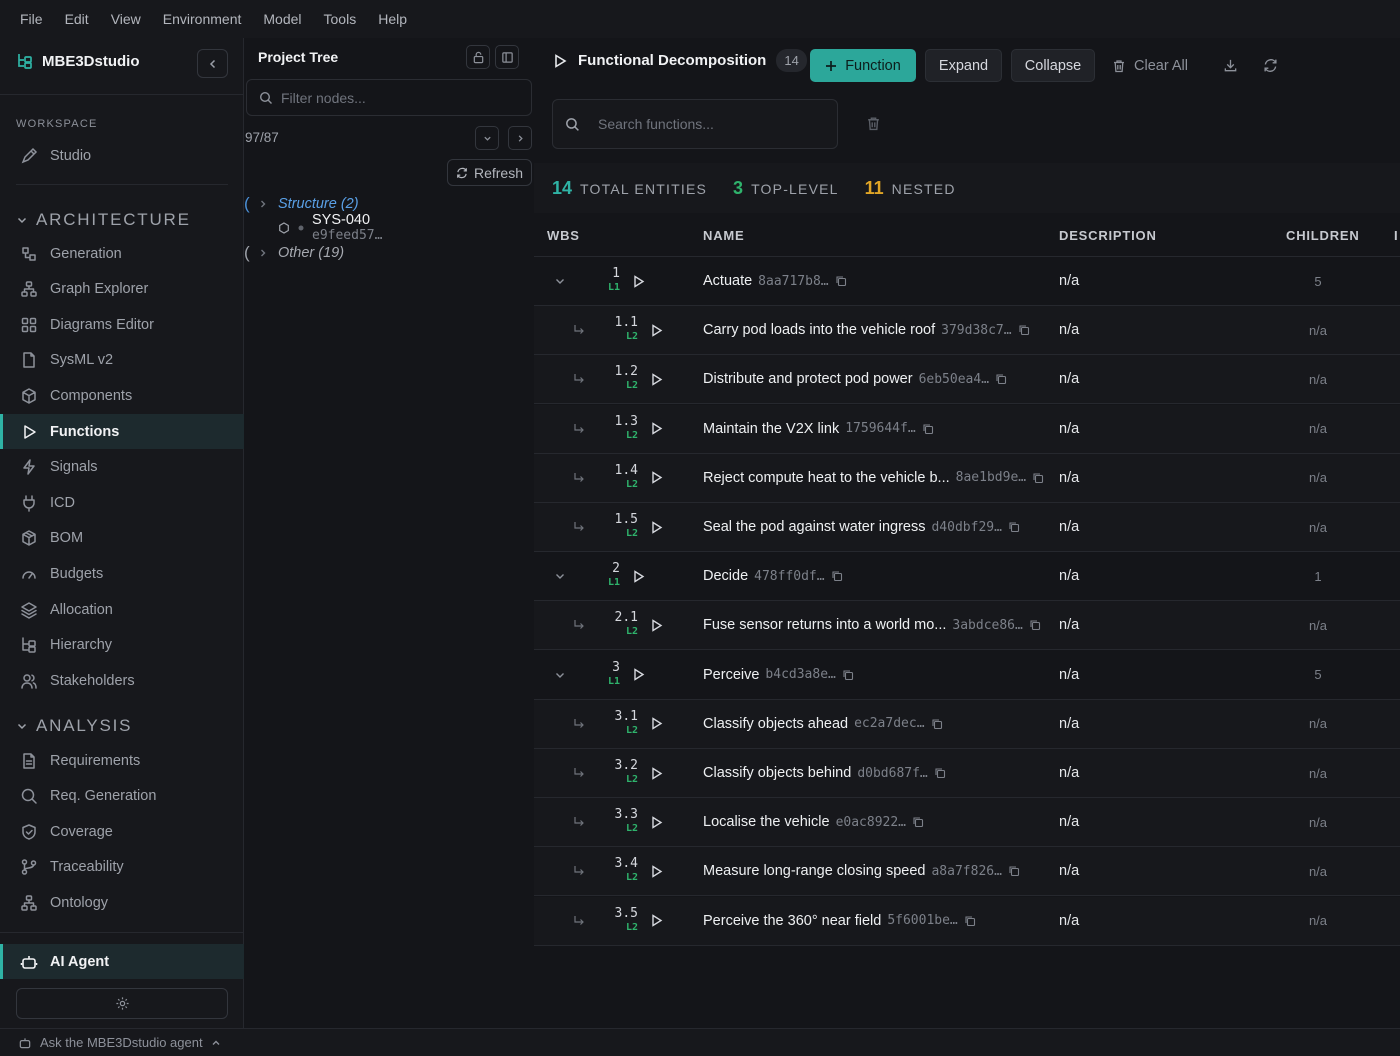 This screenshot has width=1400, height=1056. What do you see at coordinates (122, 467) in the screenshot?
I see `sidebar-item-signals: Signals` at bounding box center [122, 467].